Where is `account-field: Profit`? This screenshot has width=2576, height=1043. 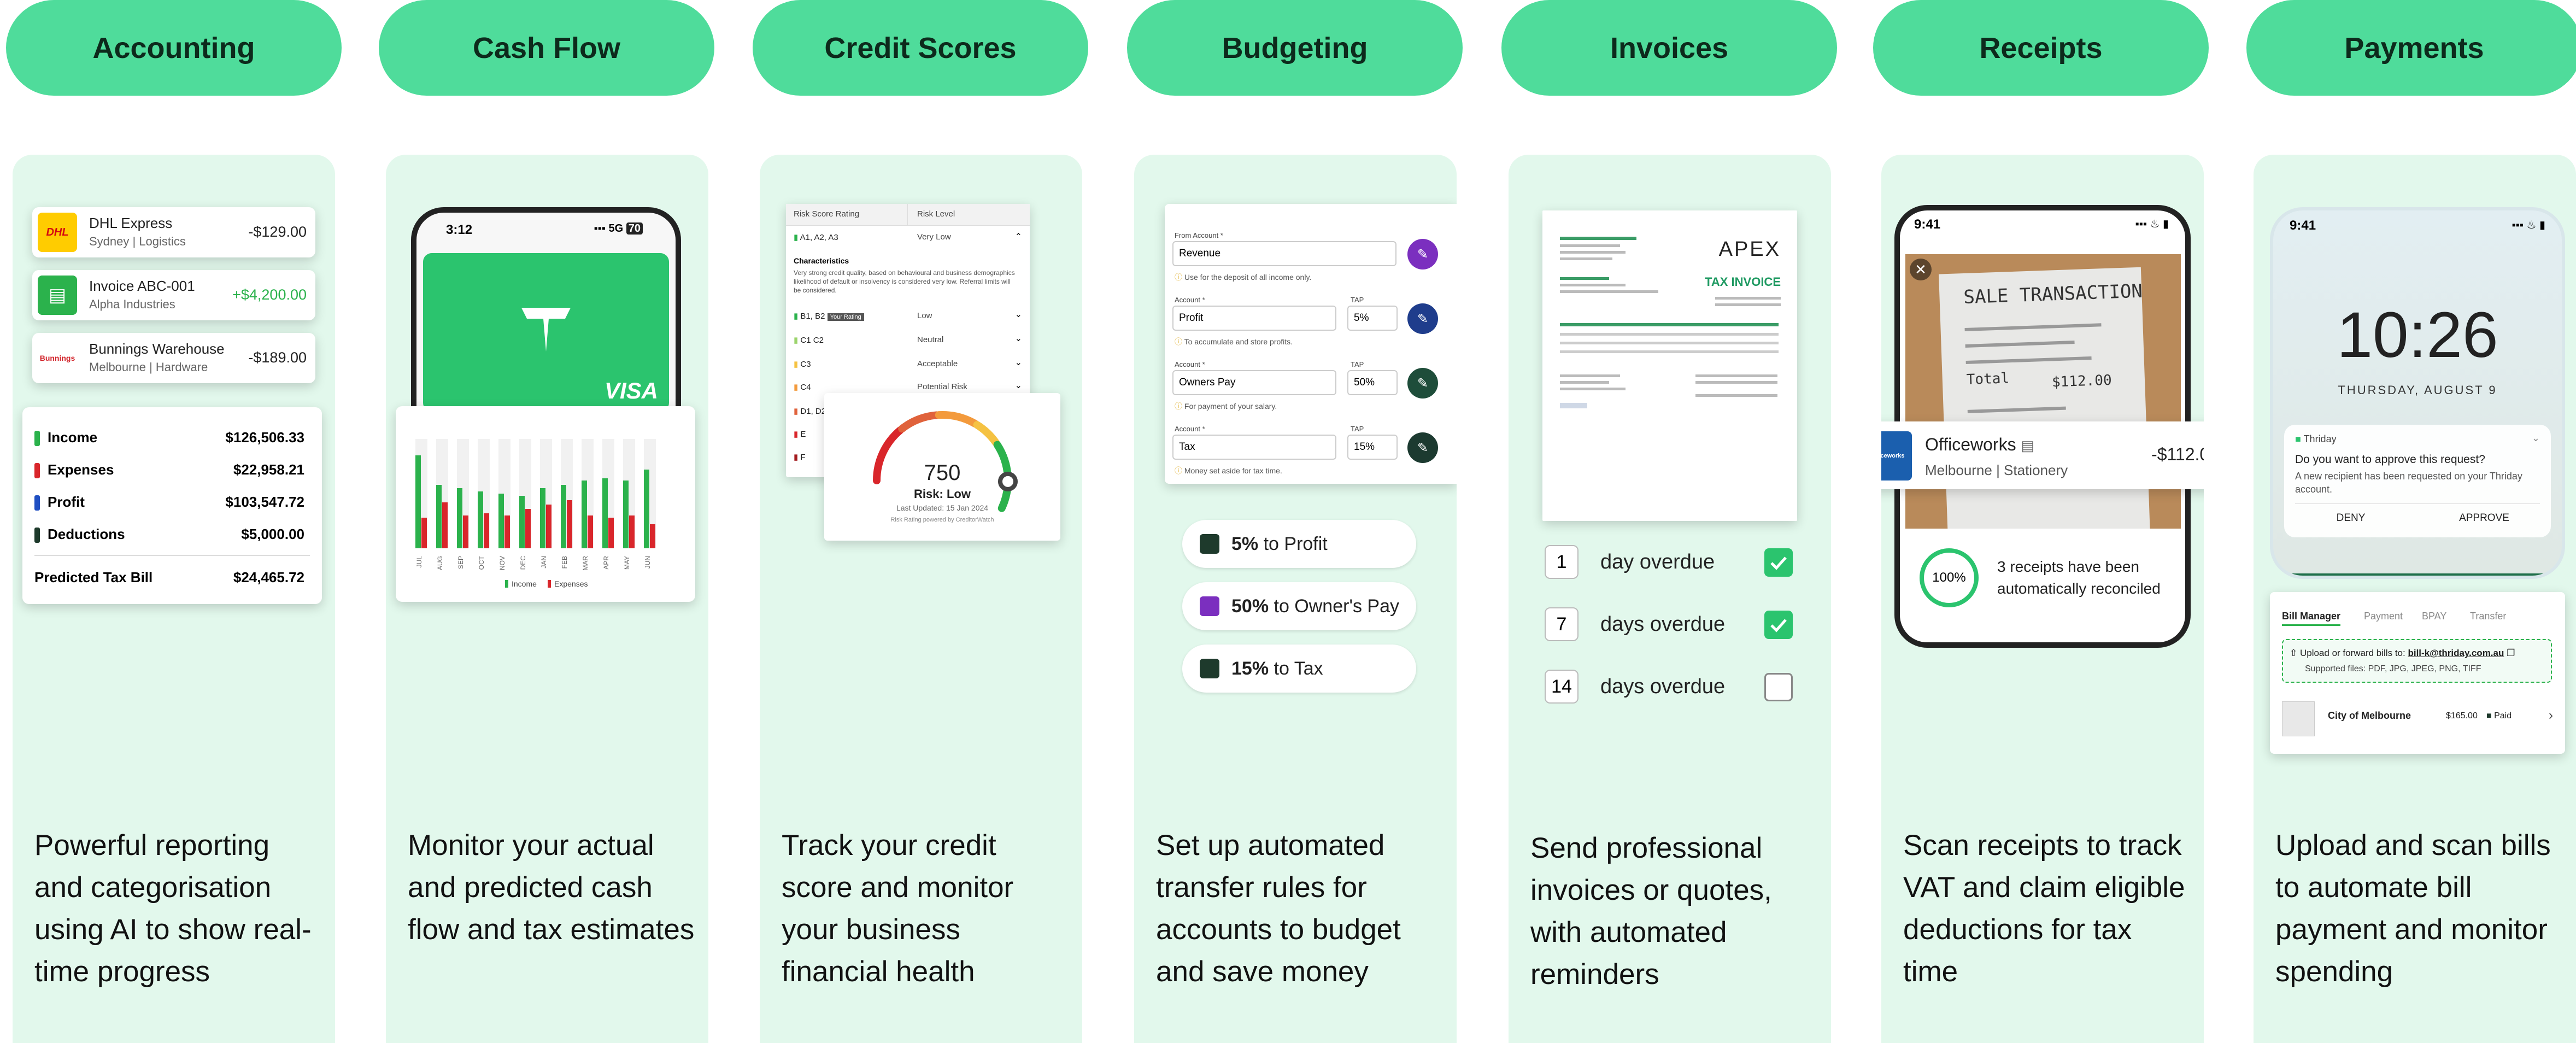
account-field: Profit is located at coordinates (1254, 318).